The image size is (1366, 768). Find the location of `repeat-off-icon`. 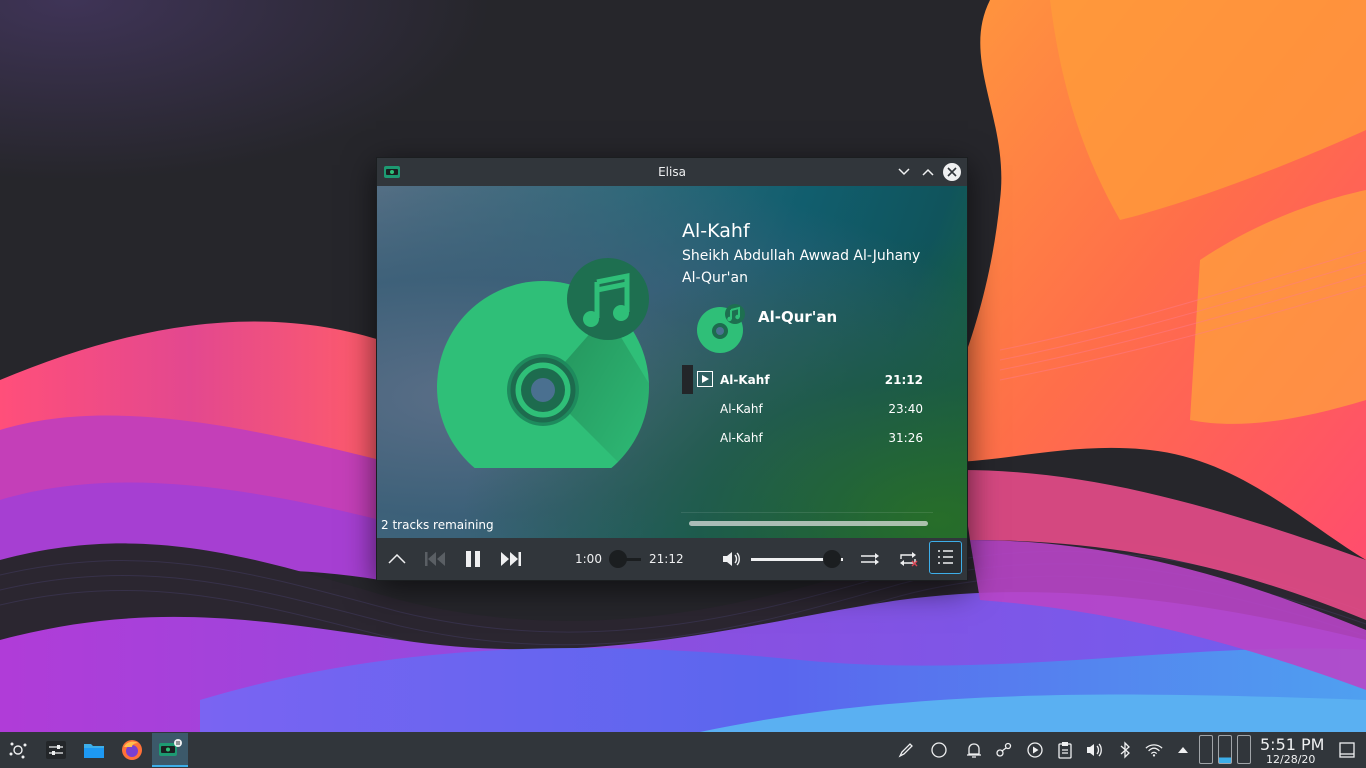

repeat-off-icon is located at coordinates (909, 559).